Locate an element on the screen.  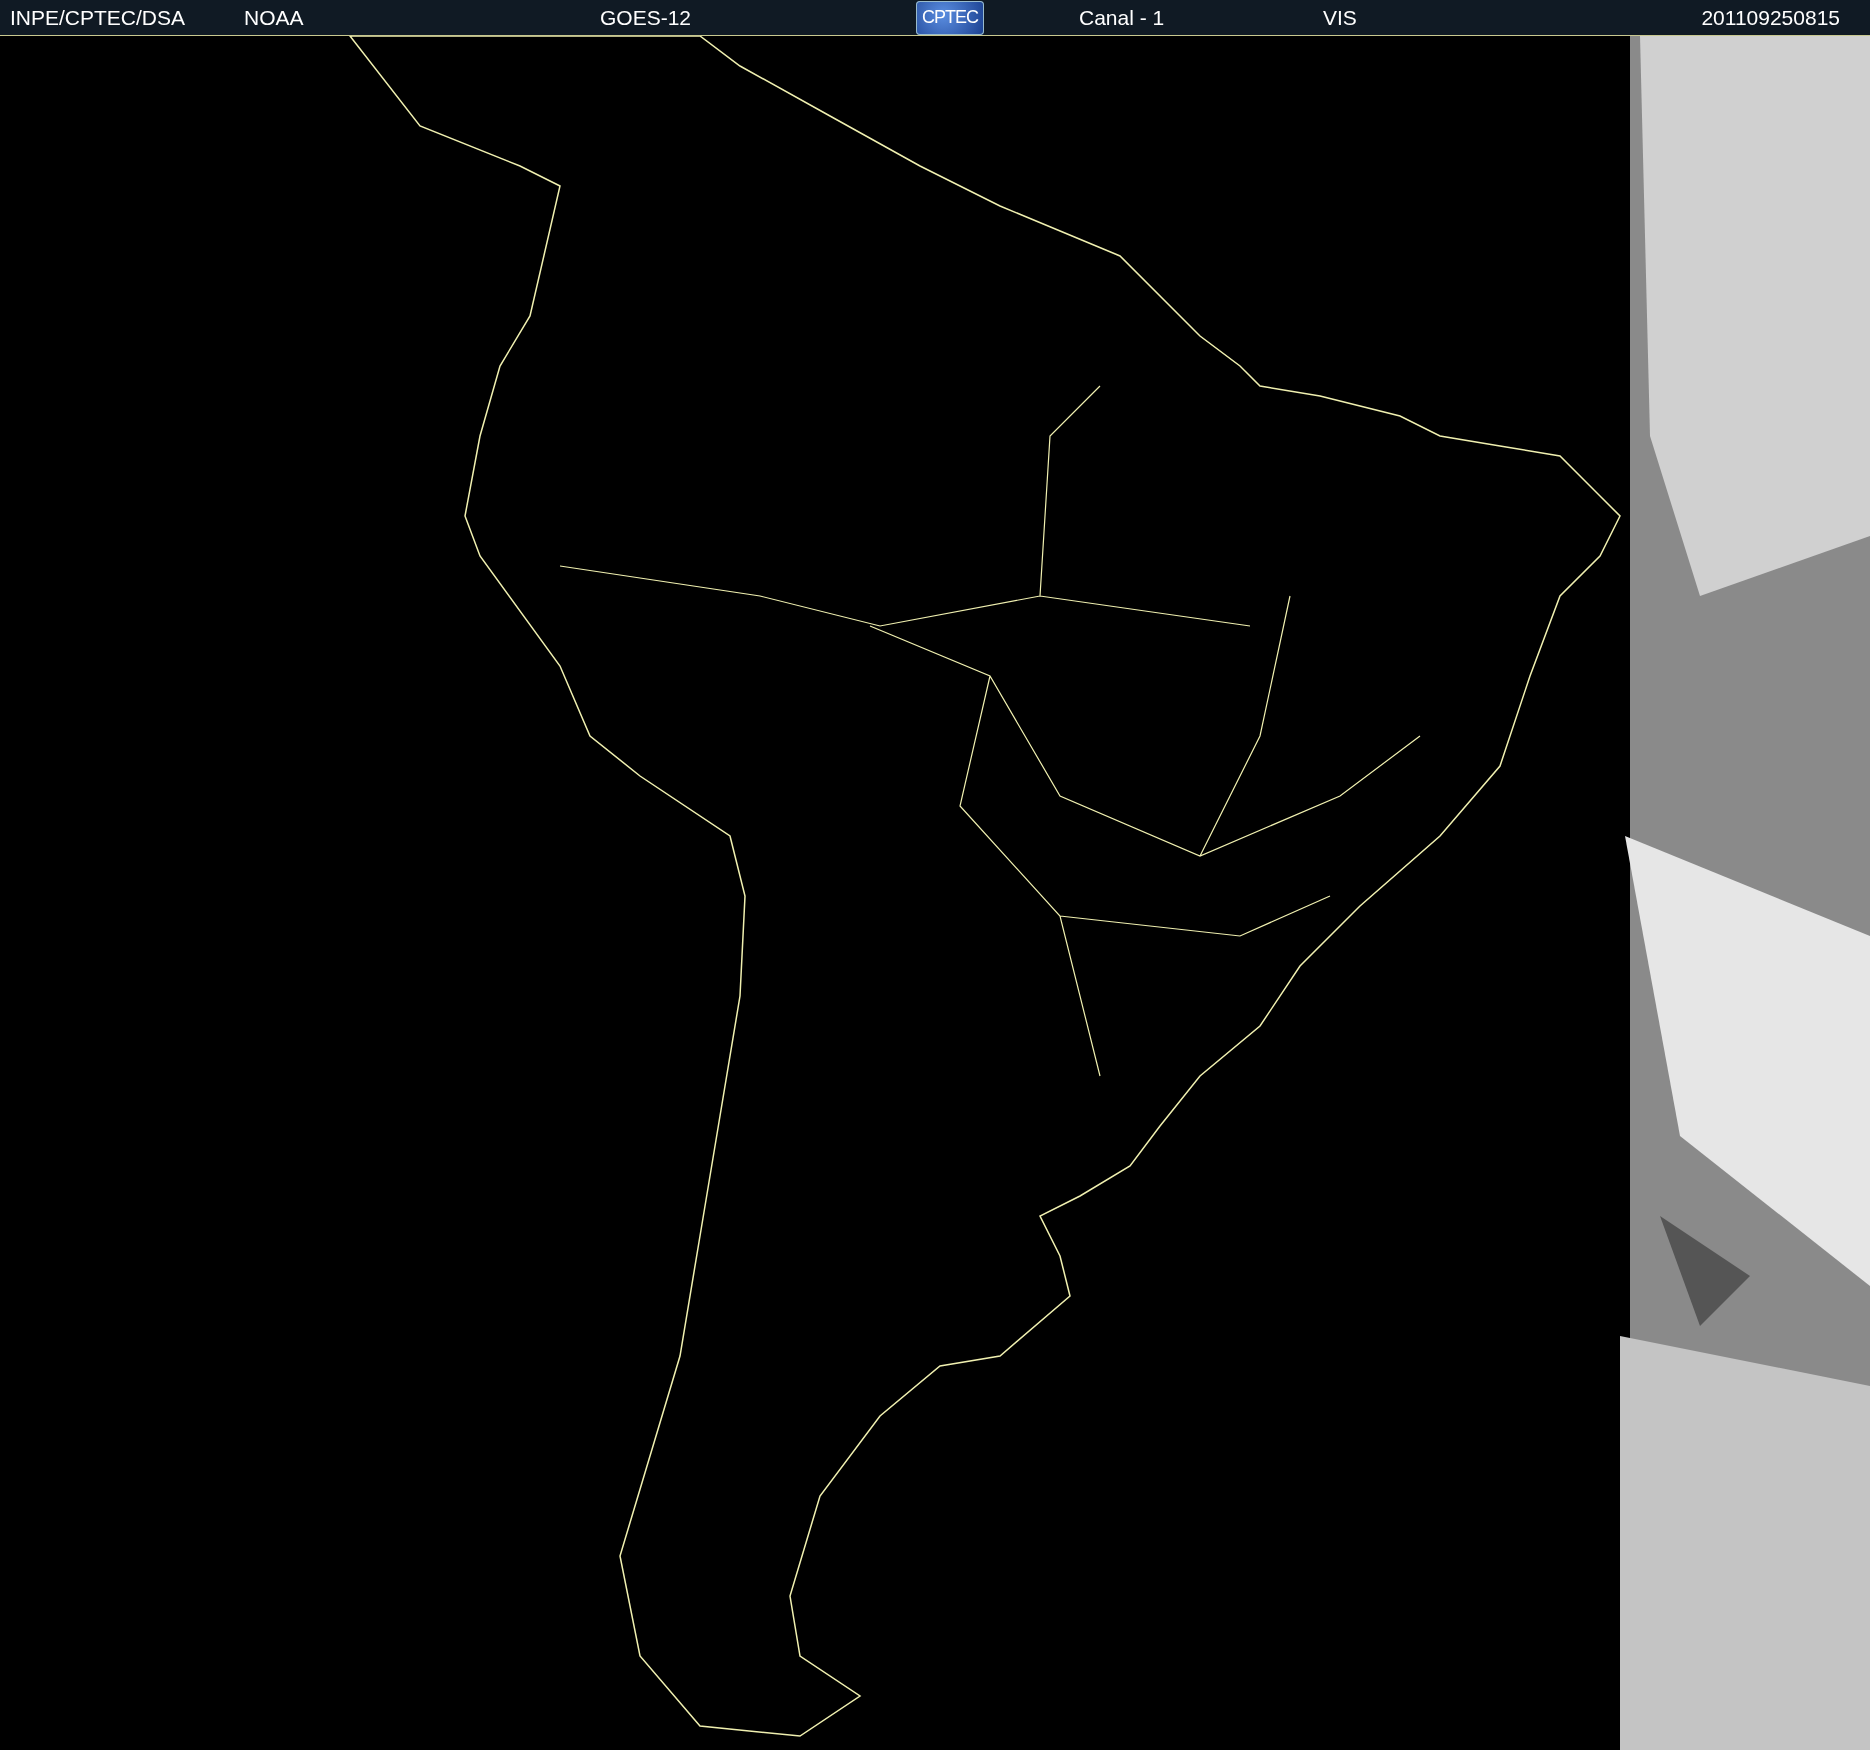
header-label: VIS is located at coordinates (1340, 17).